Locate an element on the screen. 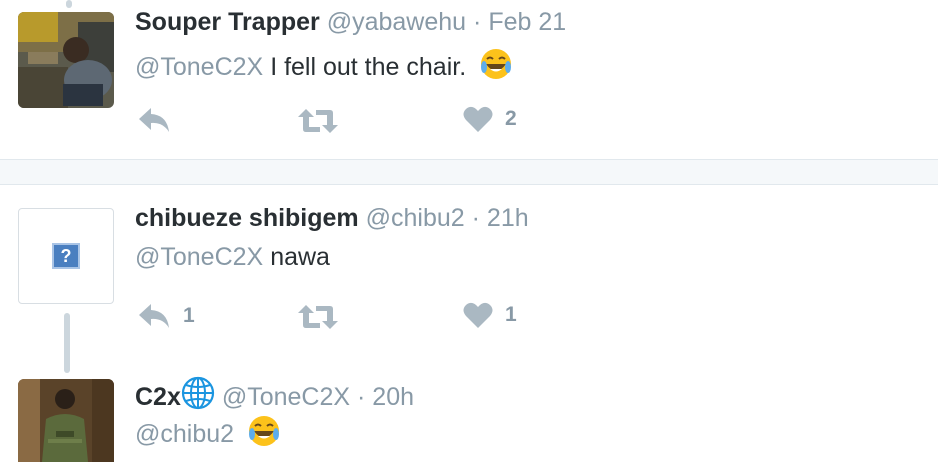 This screenshot has height=462, width=938. handle: @ToneC2X is located at coordinates (286, 397).